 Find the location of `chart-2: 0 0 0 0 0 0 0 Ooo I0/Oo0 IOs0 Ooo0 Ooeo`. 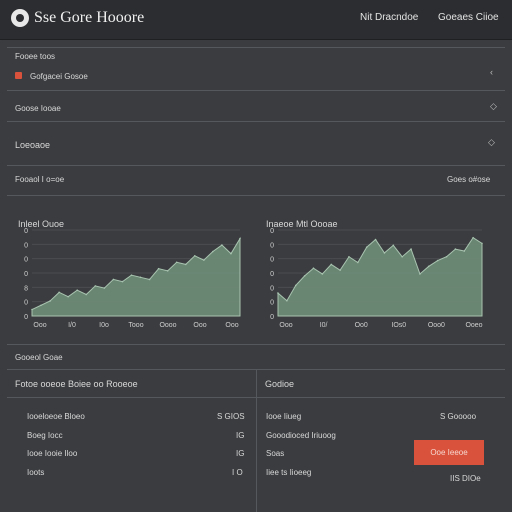

chart-2: 0 0 0 0 0 0 0 Ooo I0/Oo0 IOs0 Ooo0 Ooeo is located at coordinates (376, 278).